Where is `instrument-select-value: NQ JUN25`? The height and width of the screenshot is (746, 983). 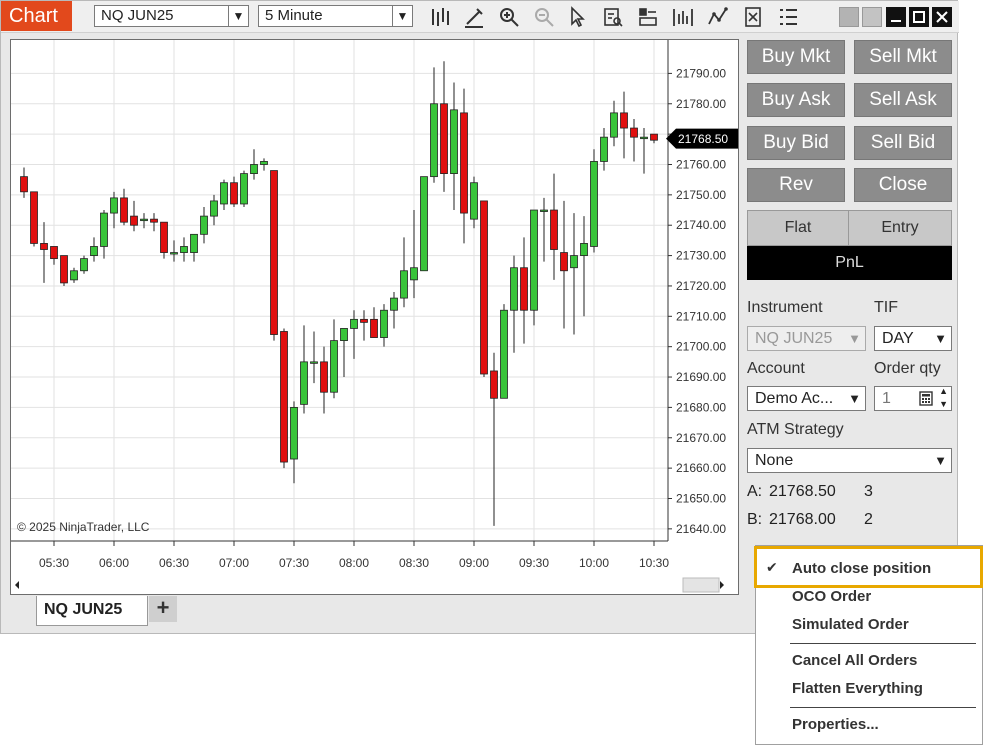 instrument-select-value: NQ JUN25 is located at coordinates (794, 338).